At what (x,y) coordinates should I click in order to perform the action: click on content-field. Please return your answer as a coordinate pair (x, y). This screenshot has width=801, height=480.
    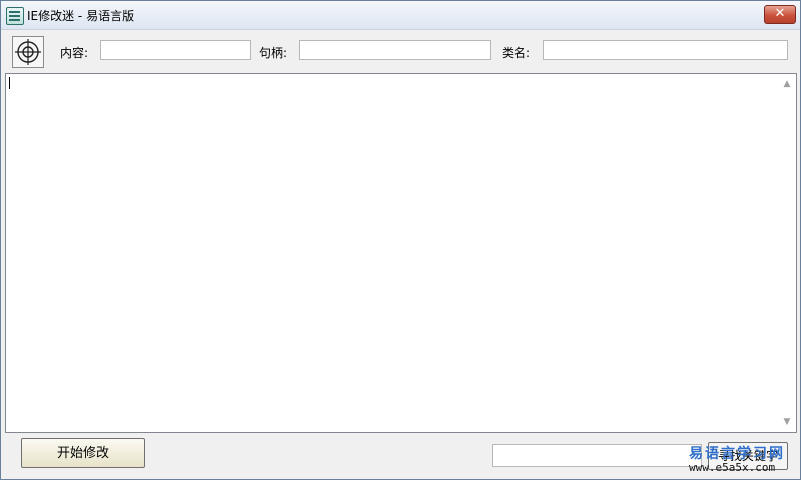
    Looking at the image, I should click on (175, 50).